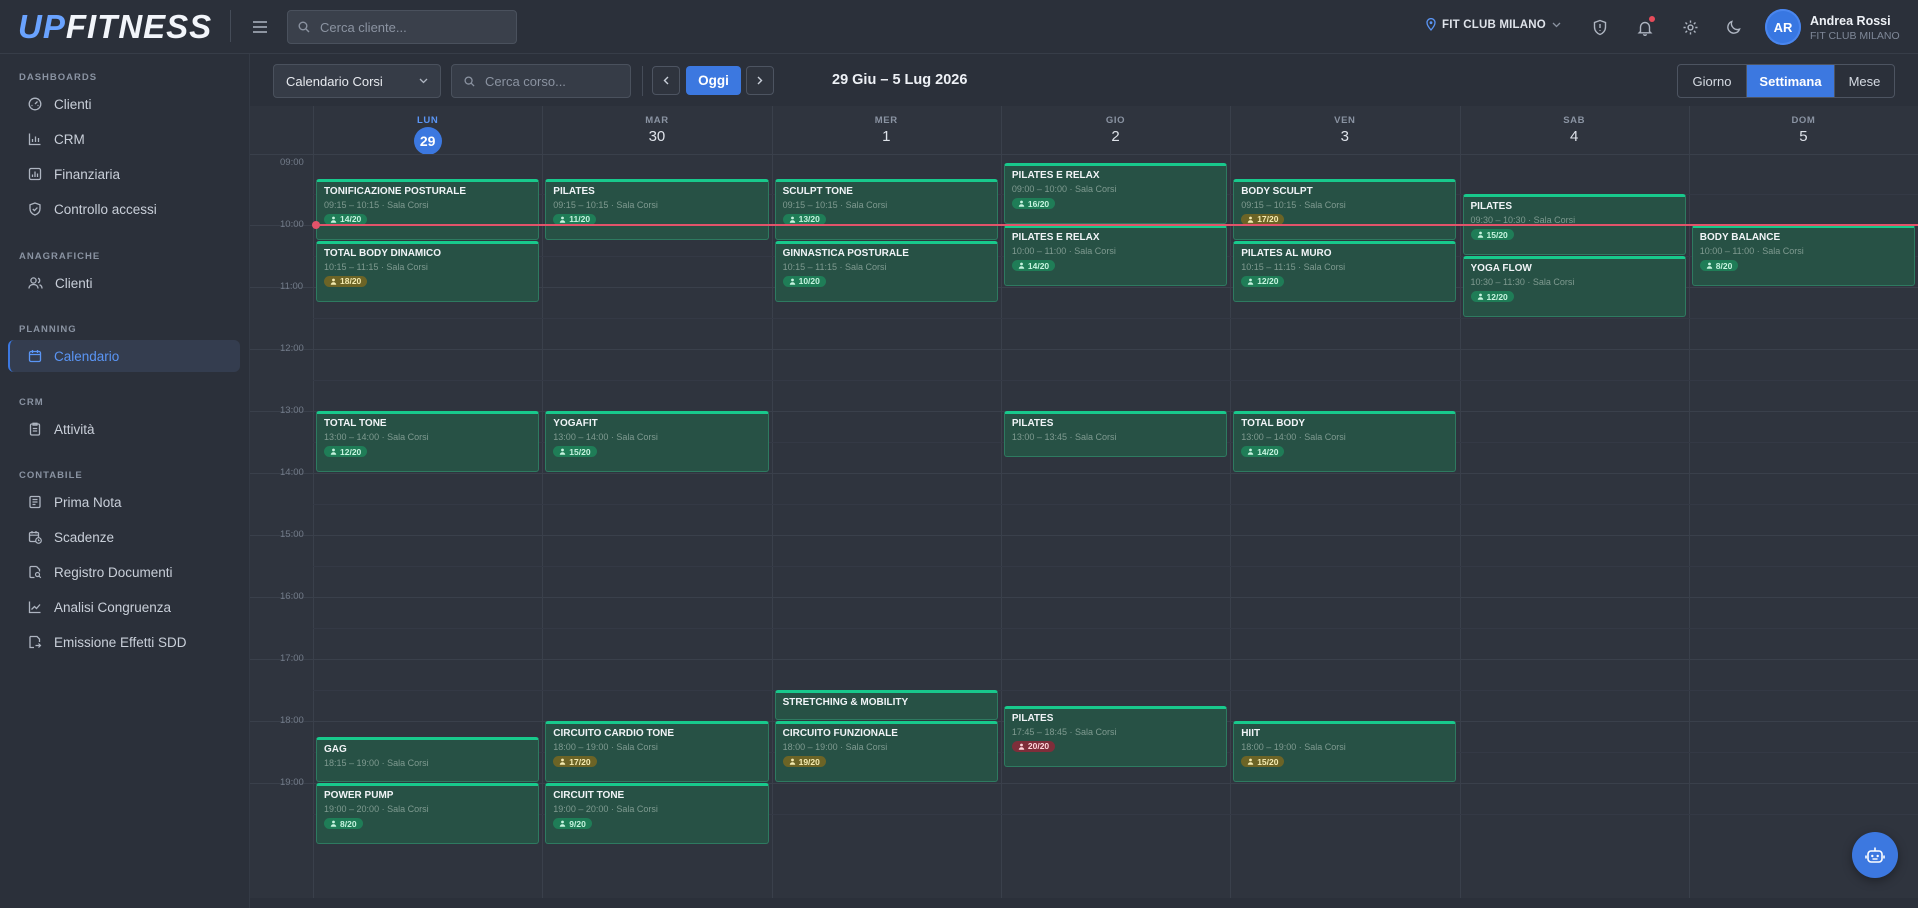 The height and width of the screenshot is (908, 1918). What do you see at coordinates (1038, 746) in the screenshot?
I see `capacity-count: 20/20` at bounding box center [1038, 746].